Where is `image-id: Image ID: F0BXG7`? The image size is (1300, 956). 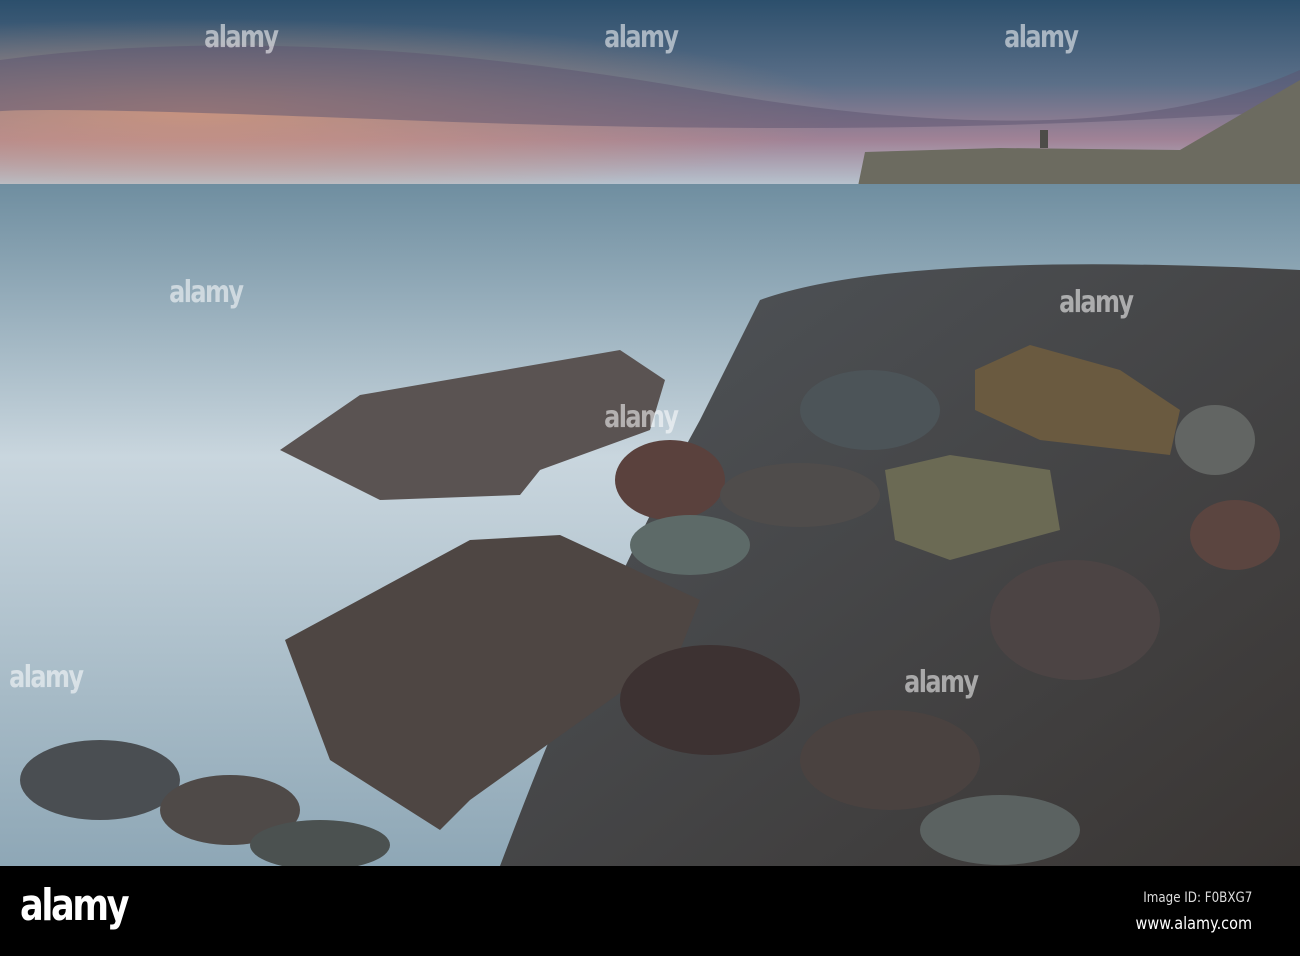
image-id: Image ID: F0BXG7 is located at coordinates (1197, 898).